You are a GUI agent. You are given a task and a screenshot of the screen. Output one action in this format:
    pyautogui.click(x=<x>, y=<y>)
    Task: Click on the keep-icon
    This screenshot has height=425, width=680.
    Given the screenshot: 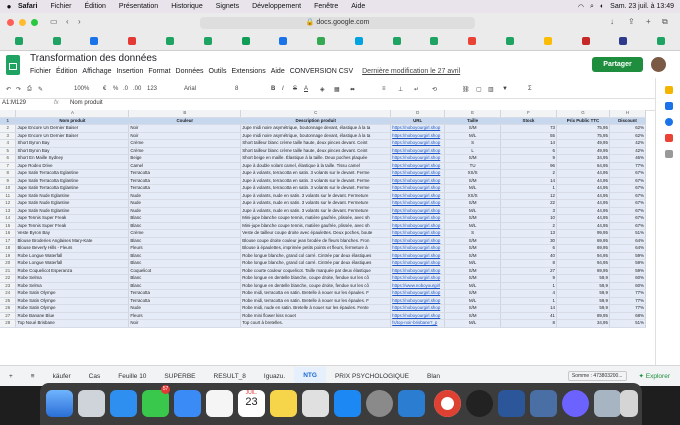 What is the action you would take?
    pyautogui.click(x=668, y=90)
    